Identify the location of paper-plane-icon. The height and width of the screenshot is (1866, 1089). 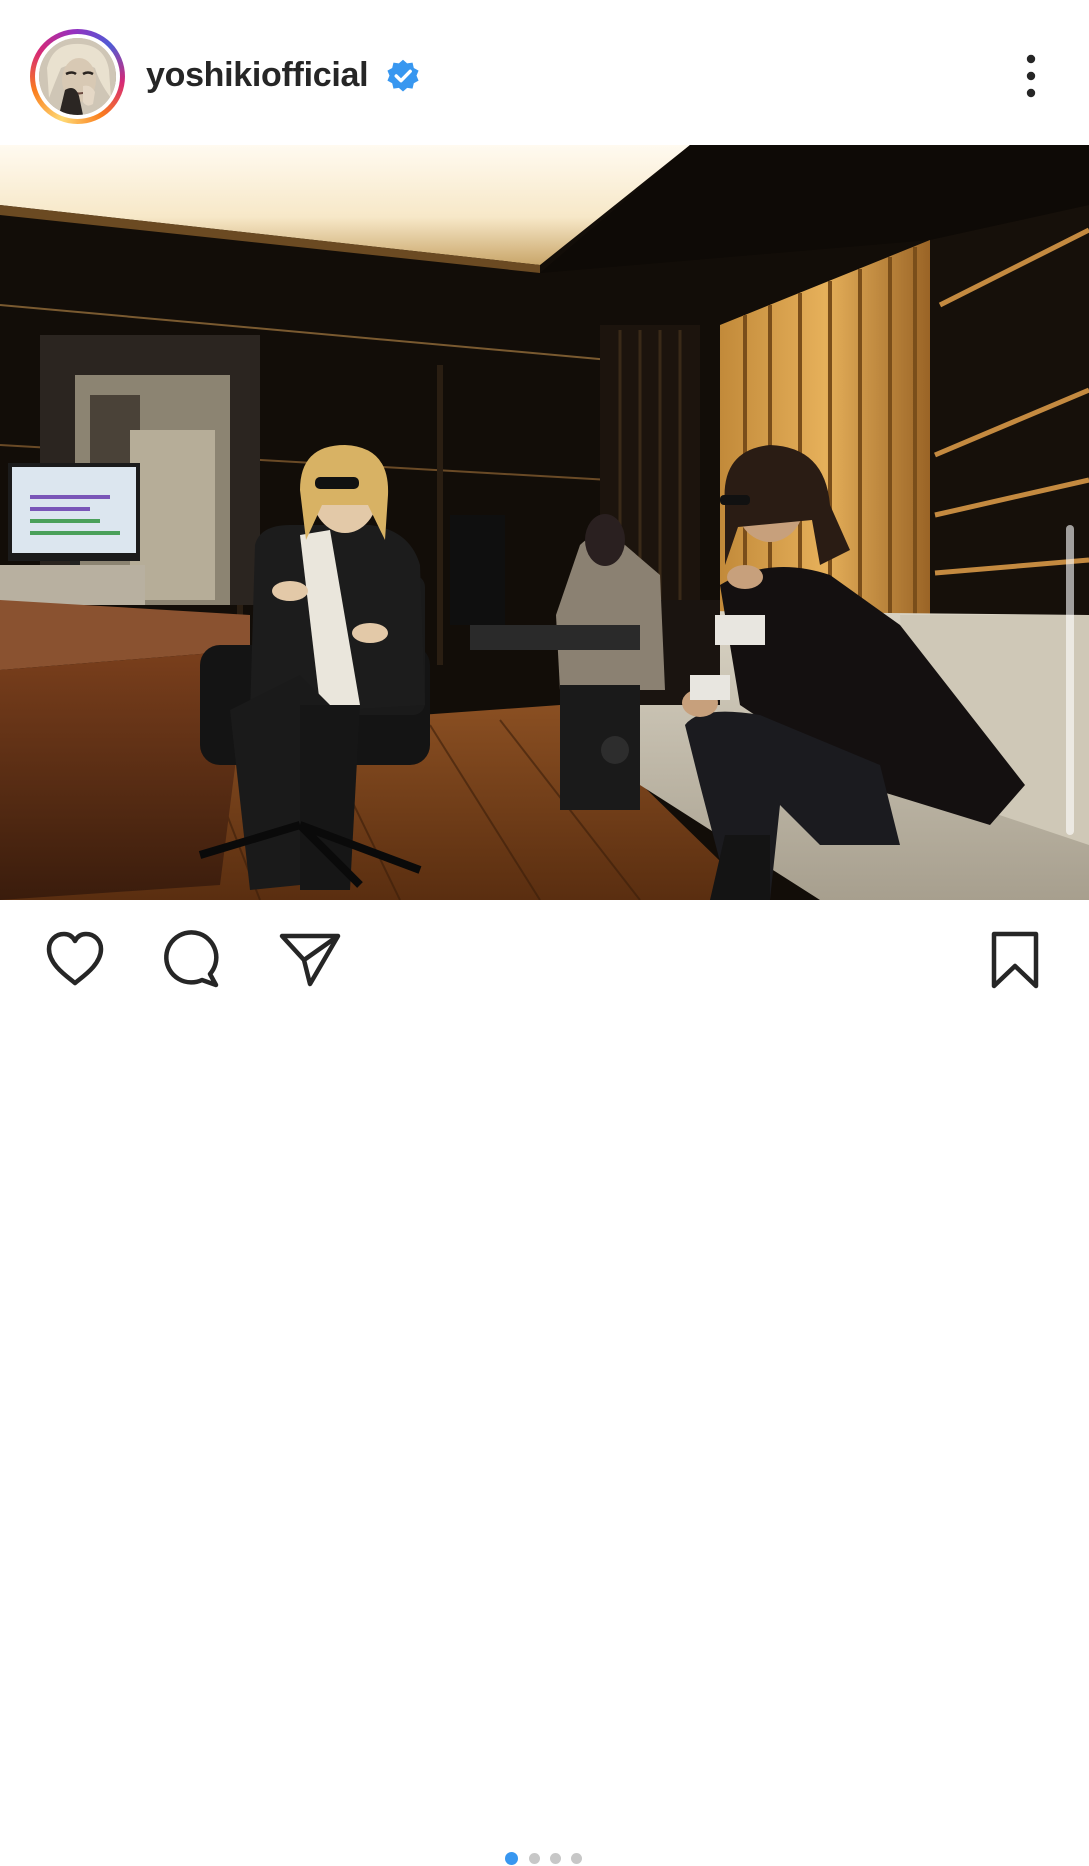
(310, 959).